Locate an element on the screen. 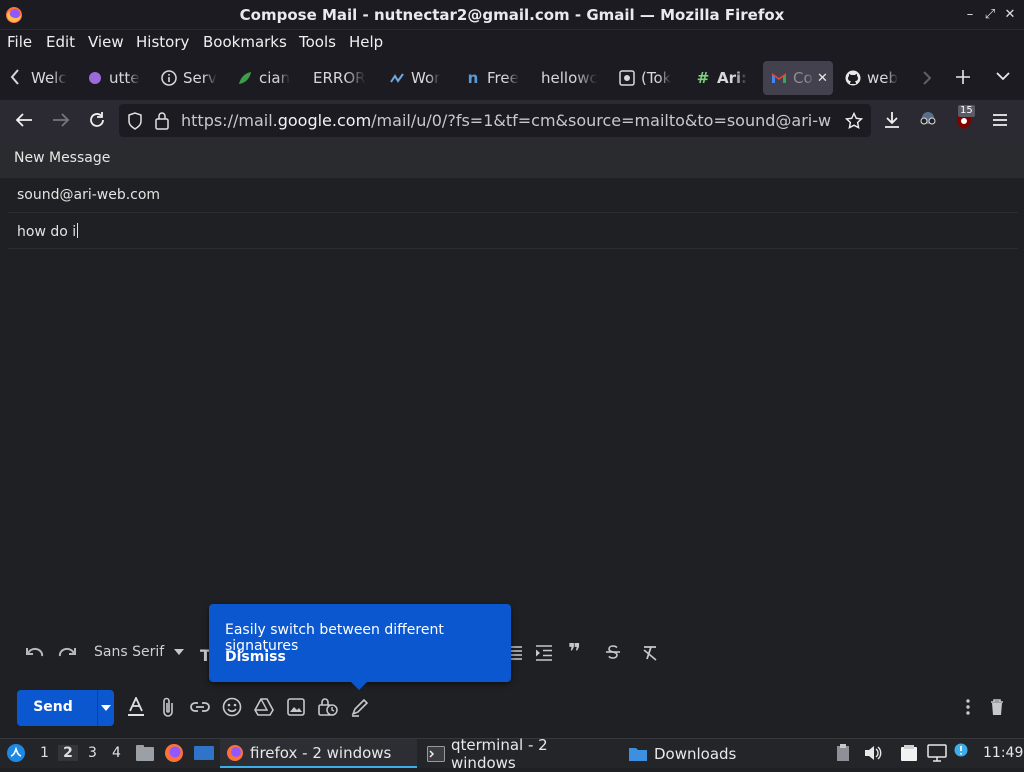 This screenshot has height=772, width=1024. network-tray-icon is located at coordinates (937, 753).